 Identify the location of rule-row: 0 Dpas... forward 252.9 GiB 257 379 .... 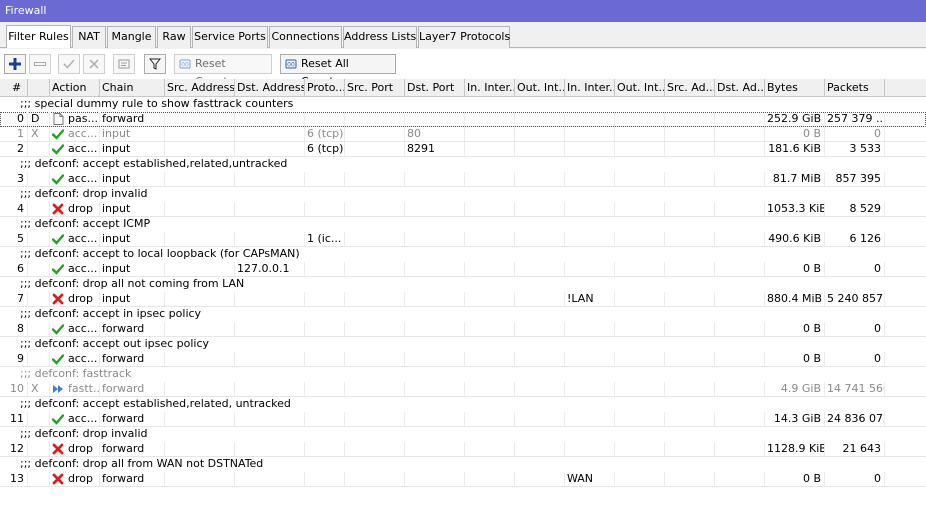
(463, 119).